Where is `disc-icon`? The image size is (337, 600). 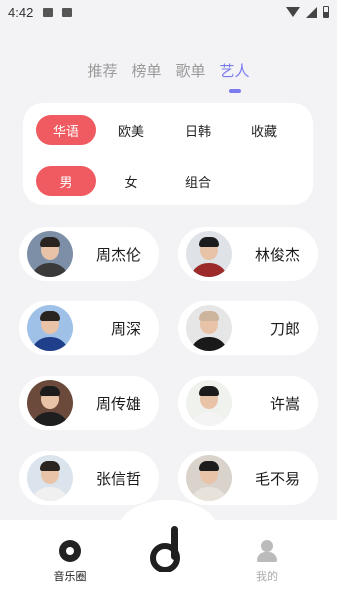
disc-icon is located at coordinates (70, 551).